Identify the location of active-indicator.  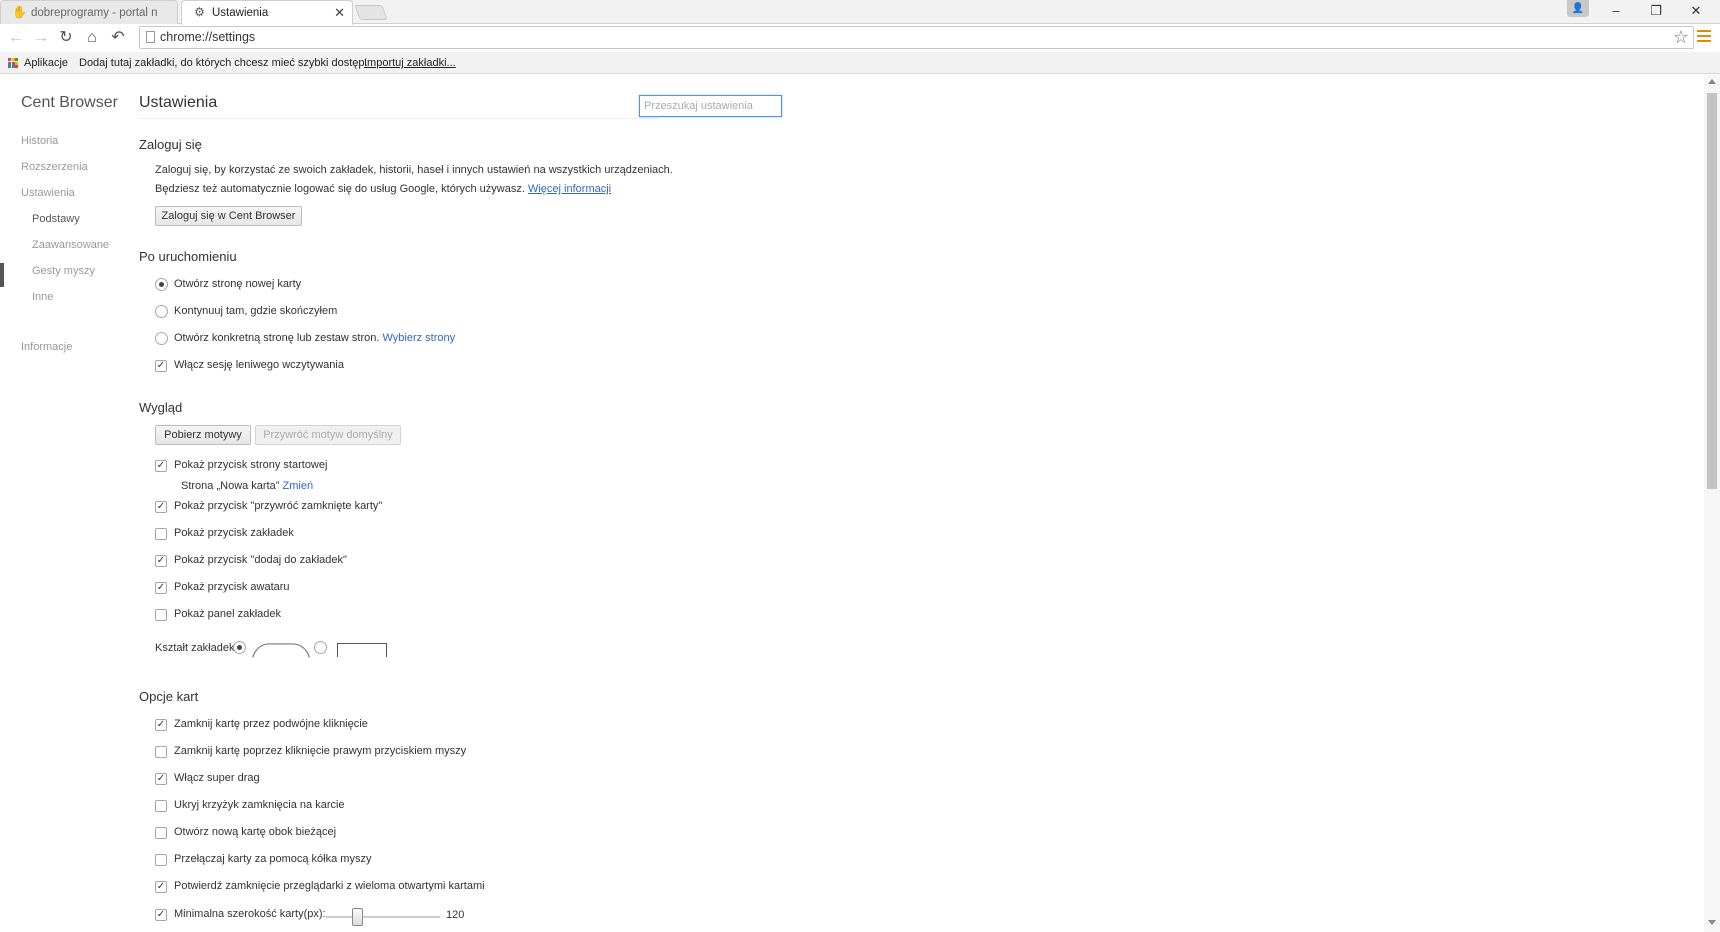
(2, 275).